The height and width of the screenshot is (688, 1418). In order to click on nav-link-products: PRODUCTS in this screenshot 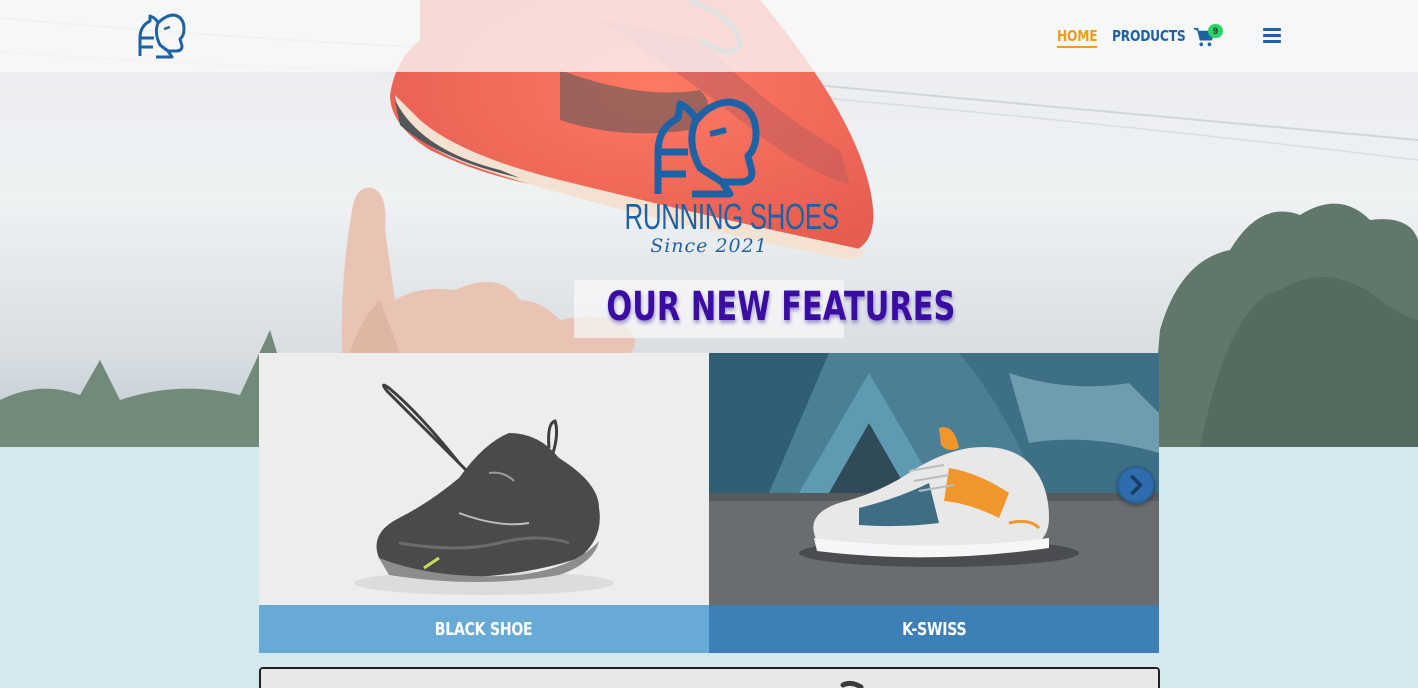, I will do `click(1149, 36)`.